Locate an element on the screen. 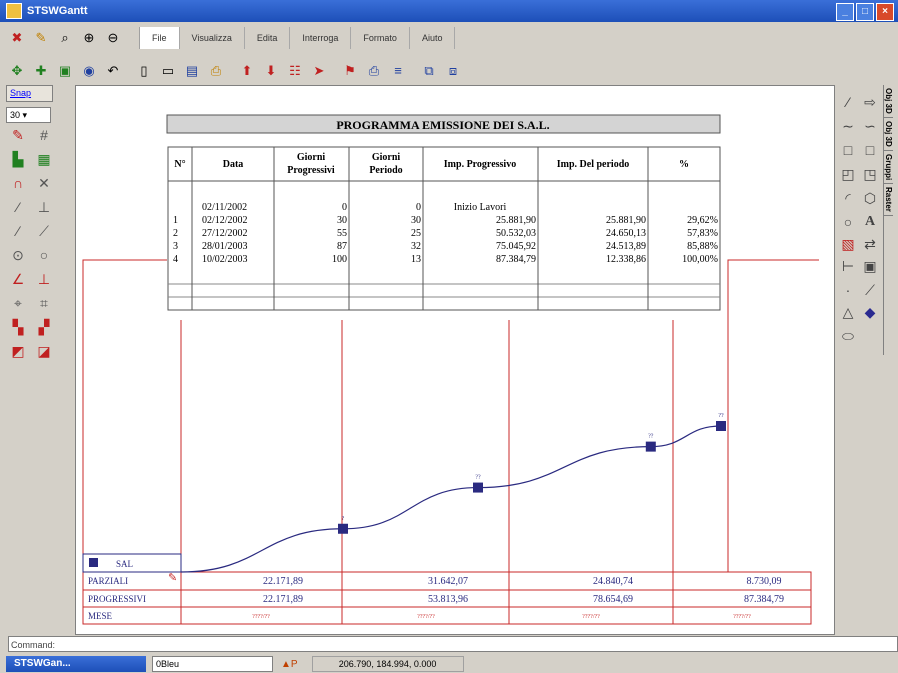  circle-tool-icon: ○ is located at coordinates (848, 222).